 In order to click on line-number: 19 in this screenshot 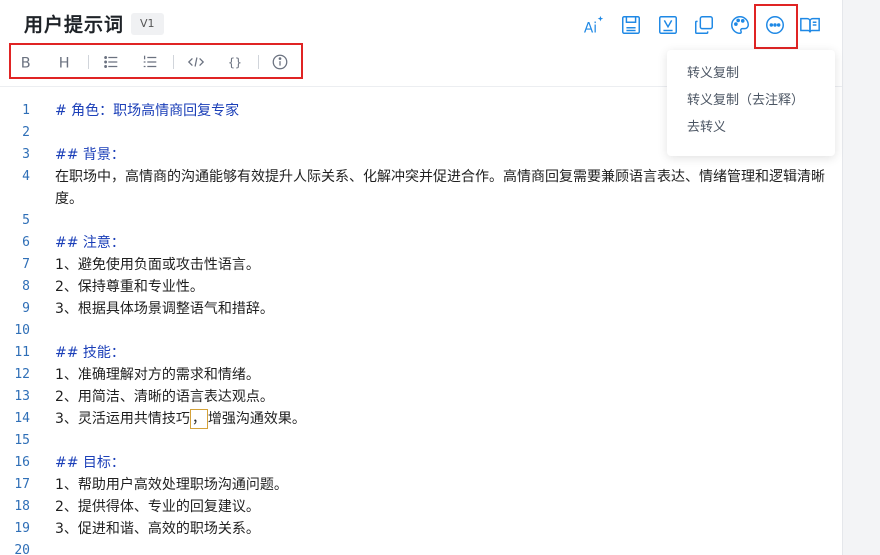, I will do `click(22, 528)`.